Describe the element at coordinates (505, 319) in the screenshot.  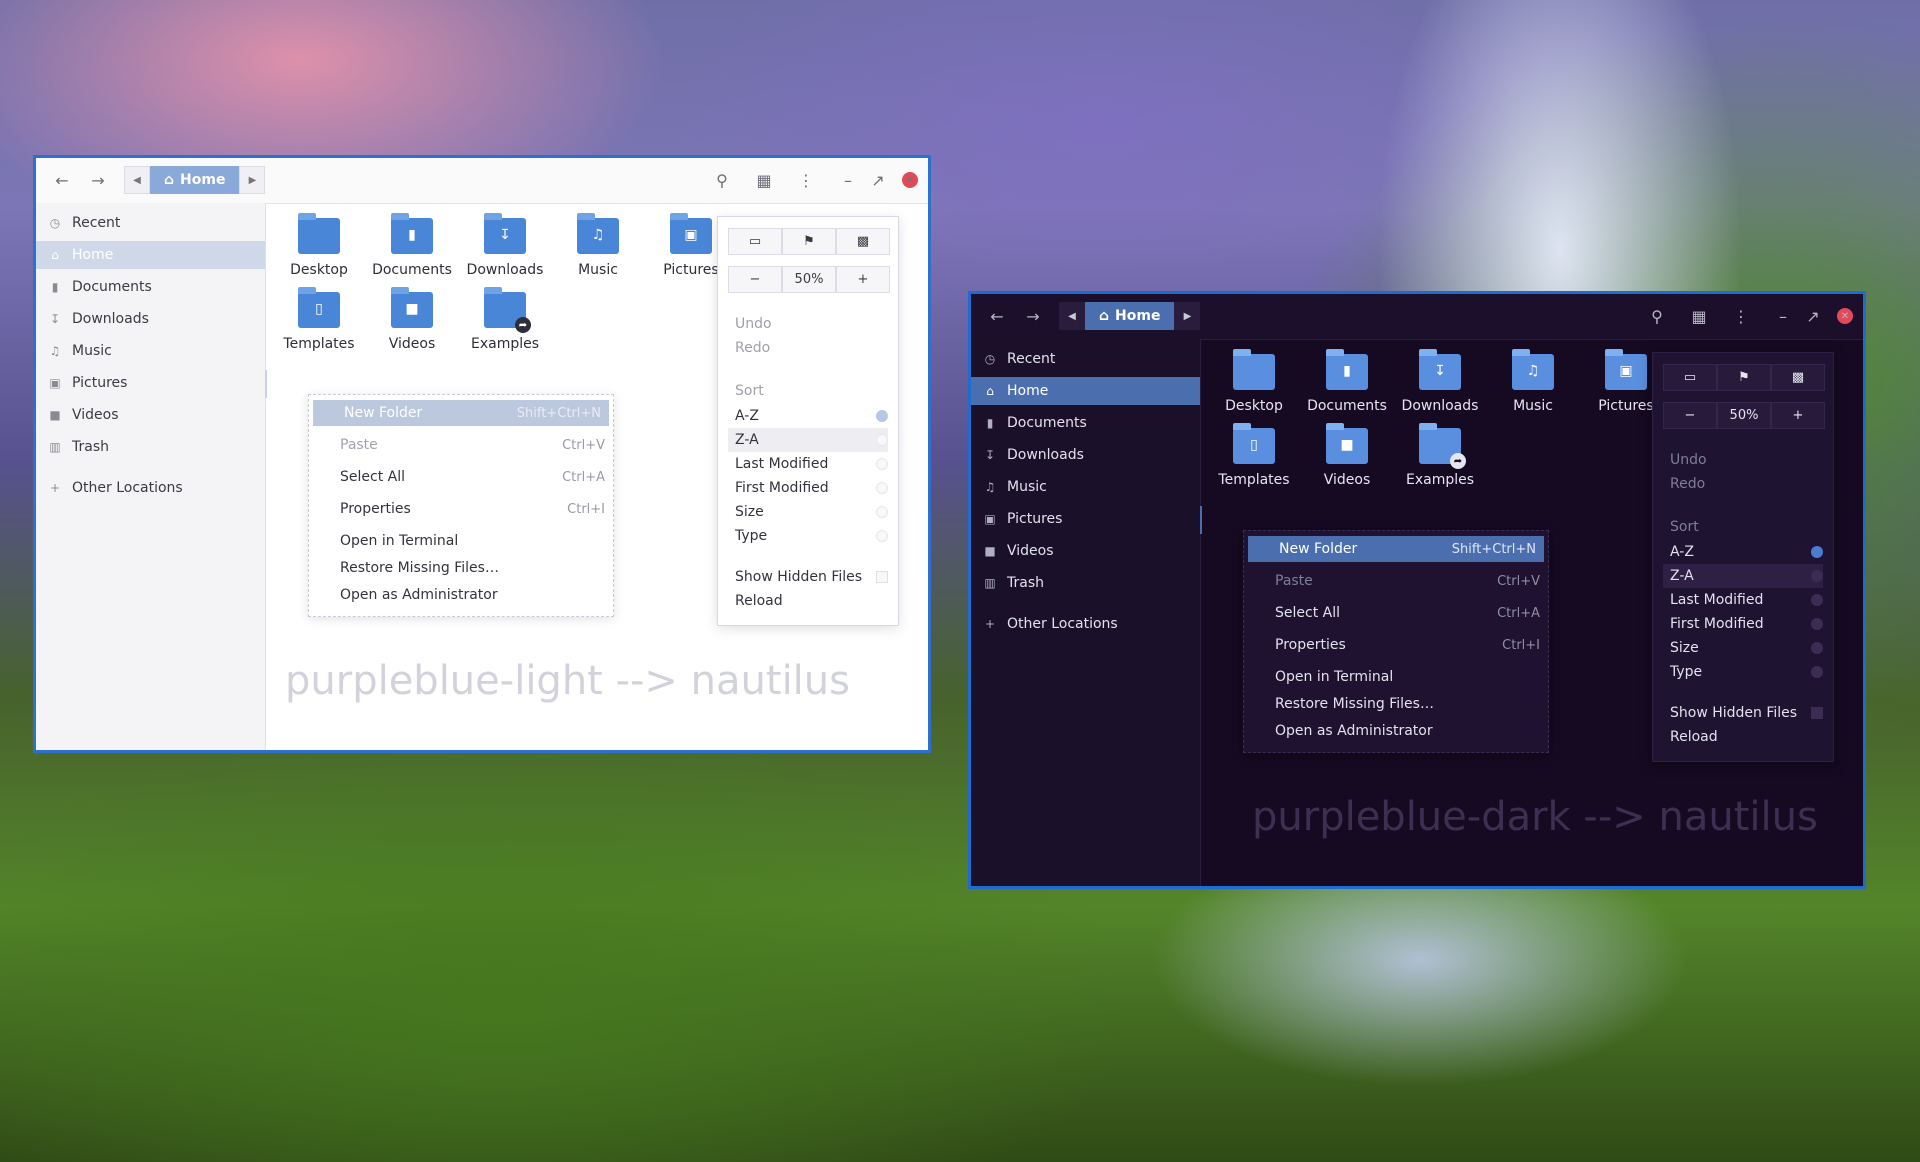
I see `folder-examples: ➦ Examples` at that location.